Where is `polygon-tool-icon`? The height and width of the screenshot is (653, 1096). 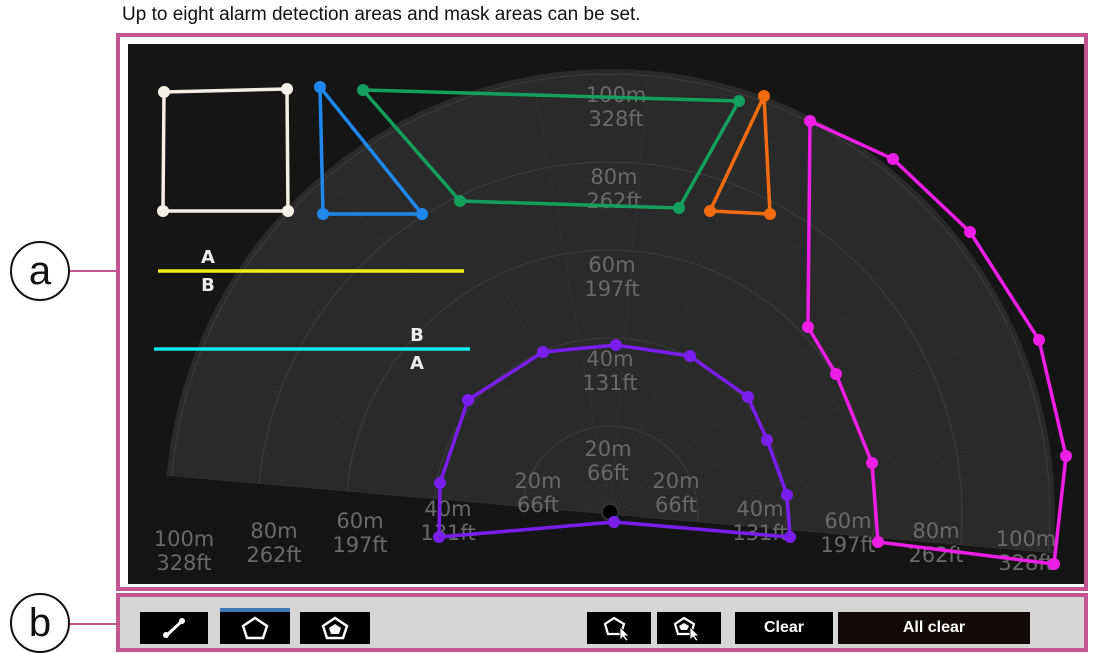
polygon-tool-icon is located at coordinates (255, 628).